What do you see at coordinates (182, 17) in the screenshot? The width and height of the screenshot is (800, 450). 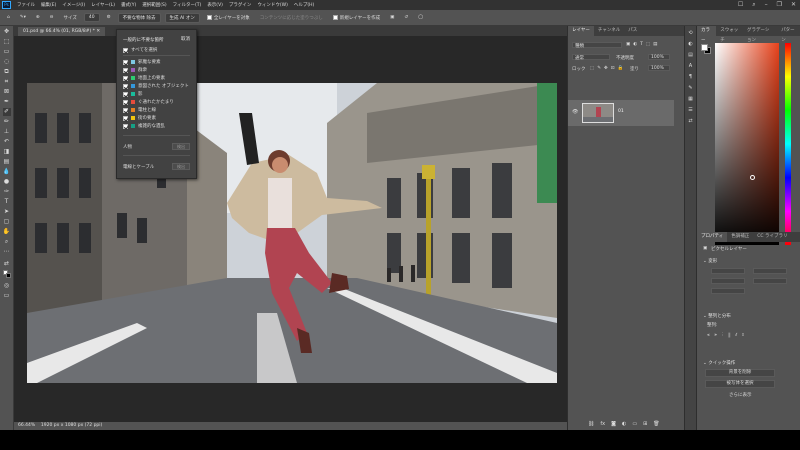 I see `generative-ai-toggle: 生成 AI オン` at bounding box center [182, 17].